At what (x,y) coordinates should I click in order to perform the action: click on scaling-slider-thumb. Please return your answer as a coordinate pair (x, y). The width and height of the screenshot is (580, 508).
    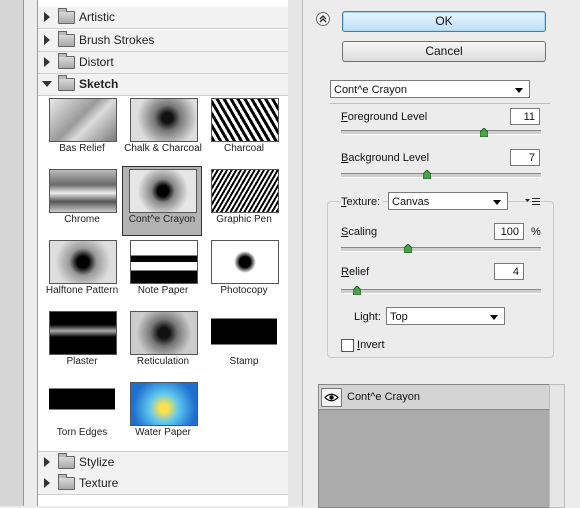
    Looking at the image, I should click on (407, 248).